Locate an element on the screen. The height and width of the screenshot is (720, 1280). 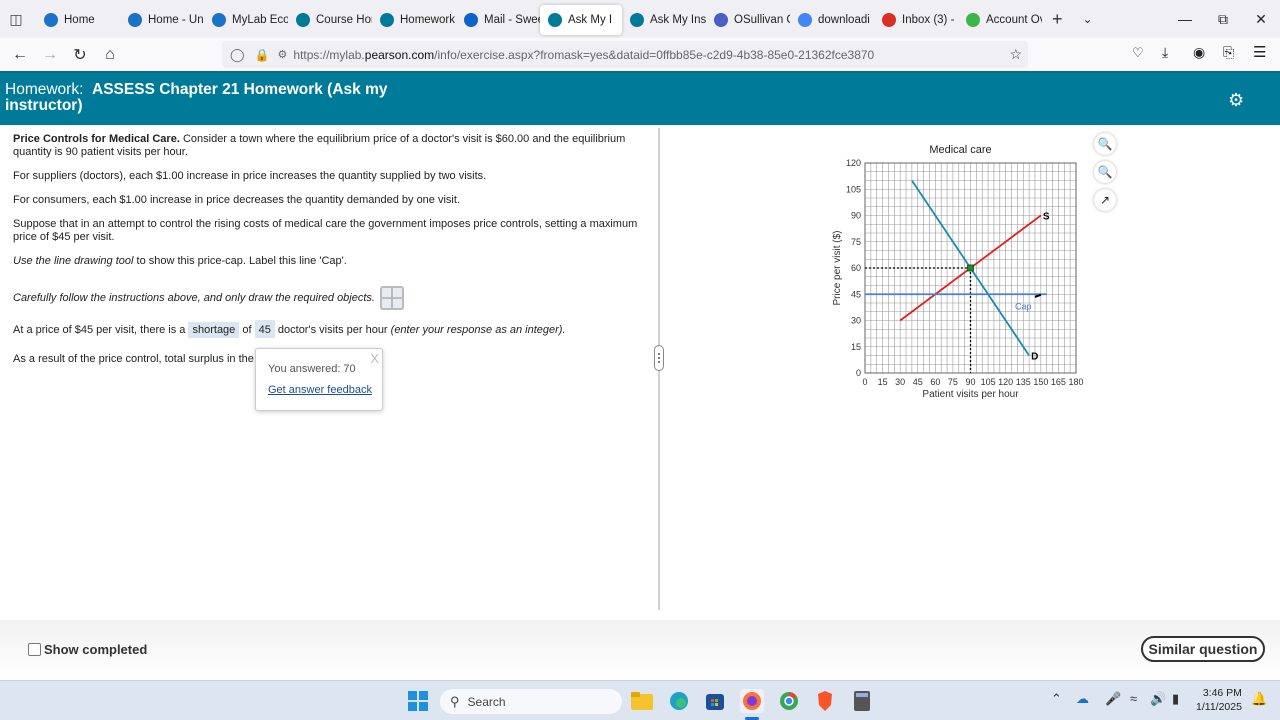
title-prefix: Homework: is located at coordinates (44, 89).